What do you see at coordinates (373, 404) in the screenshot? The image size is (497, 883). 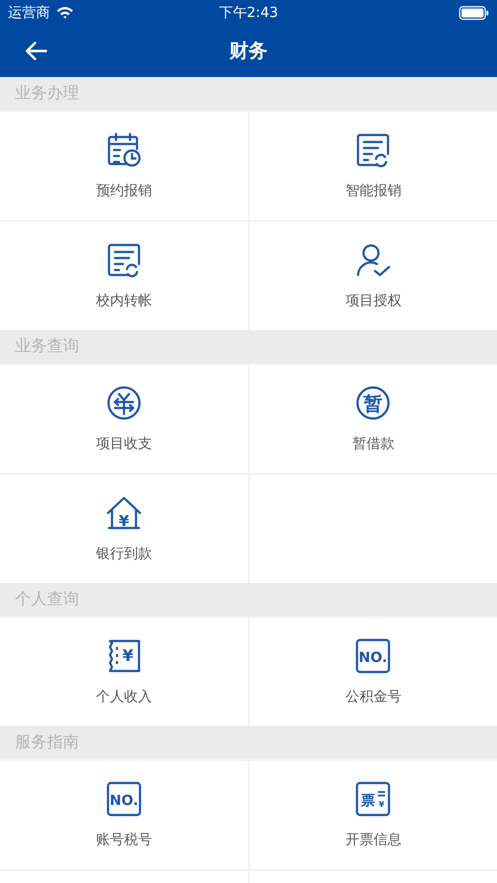 I see `glyph-text: 暂` at bounding box center [373, 404].